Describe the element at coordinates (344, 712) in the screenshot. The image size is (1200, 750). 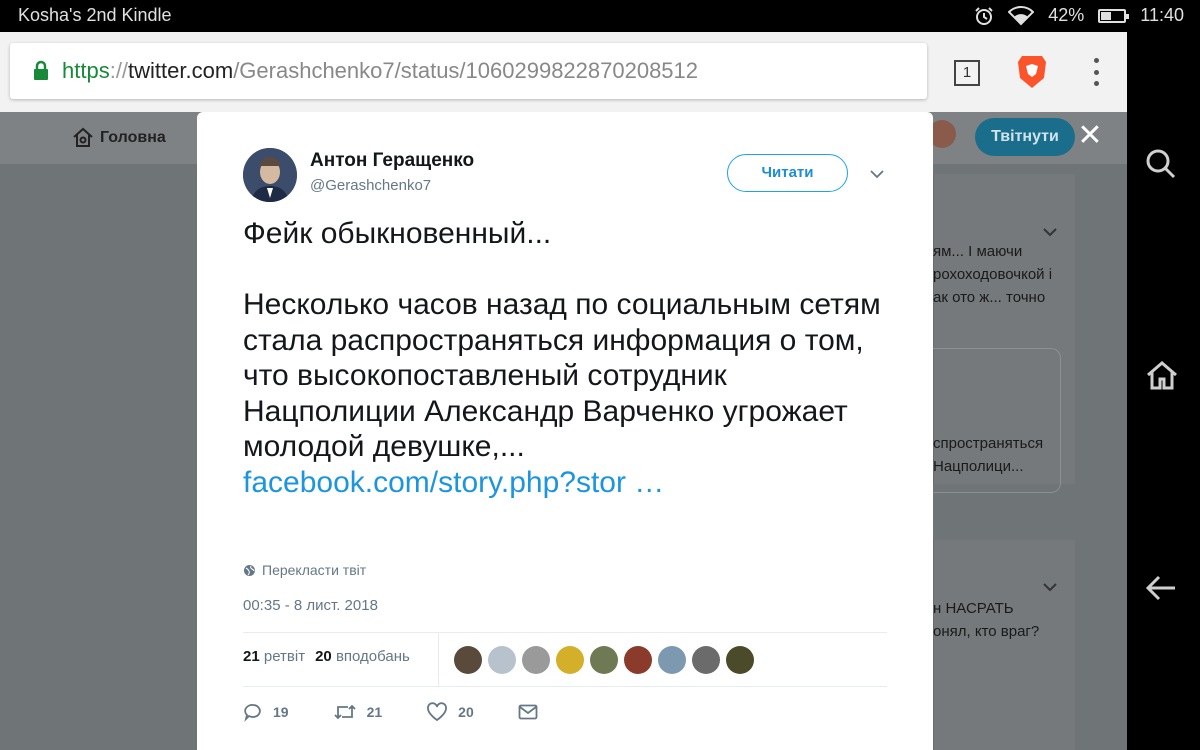
I see `retweet-icon` at that location.